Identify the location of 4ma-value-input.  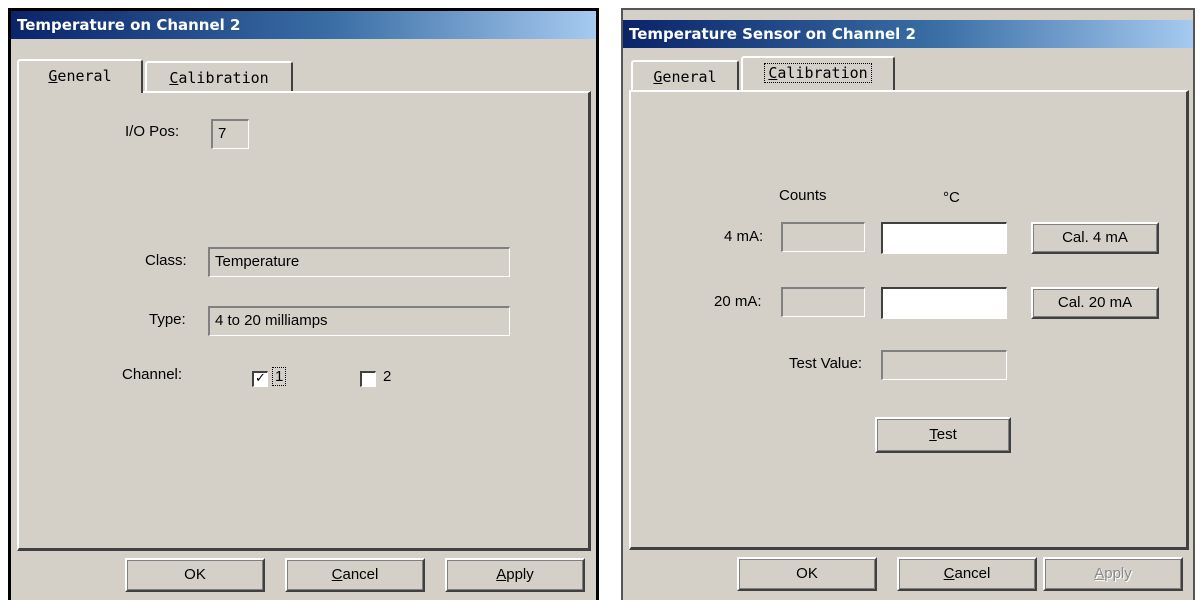
(944, 238).